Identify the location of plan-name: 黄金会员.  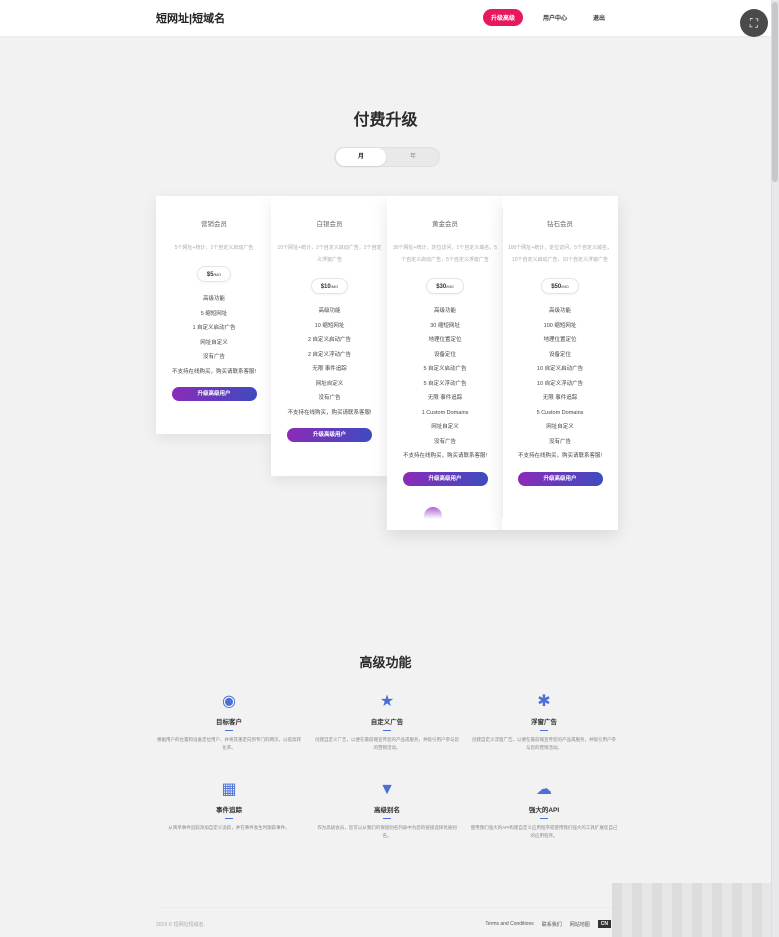
(445, 224).